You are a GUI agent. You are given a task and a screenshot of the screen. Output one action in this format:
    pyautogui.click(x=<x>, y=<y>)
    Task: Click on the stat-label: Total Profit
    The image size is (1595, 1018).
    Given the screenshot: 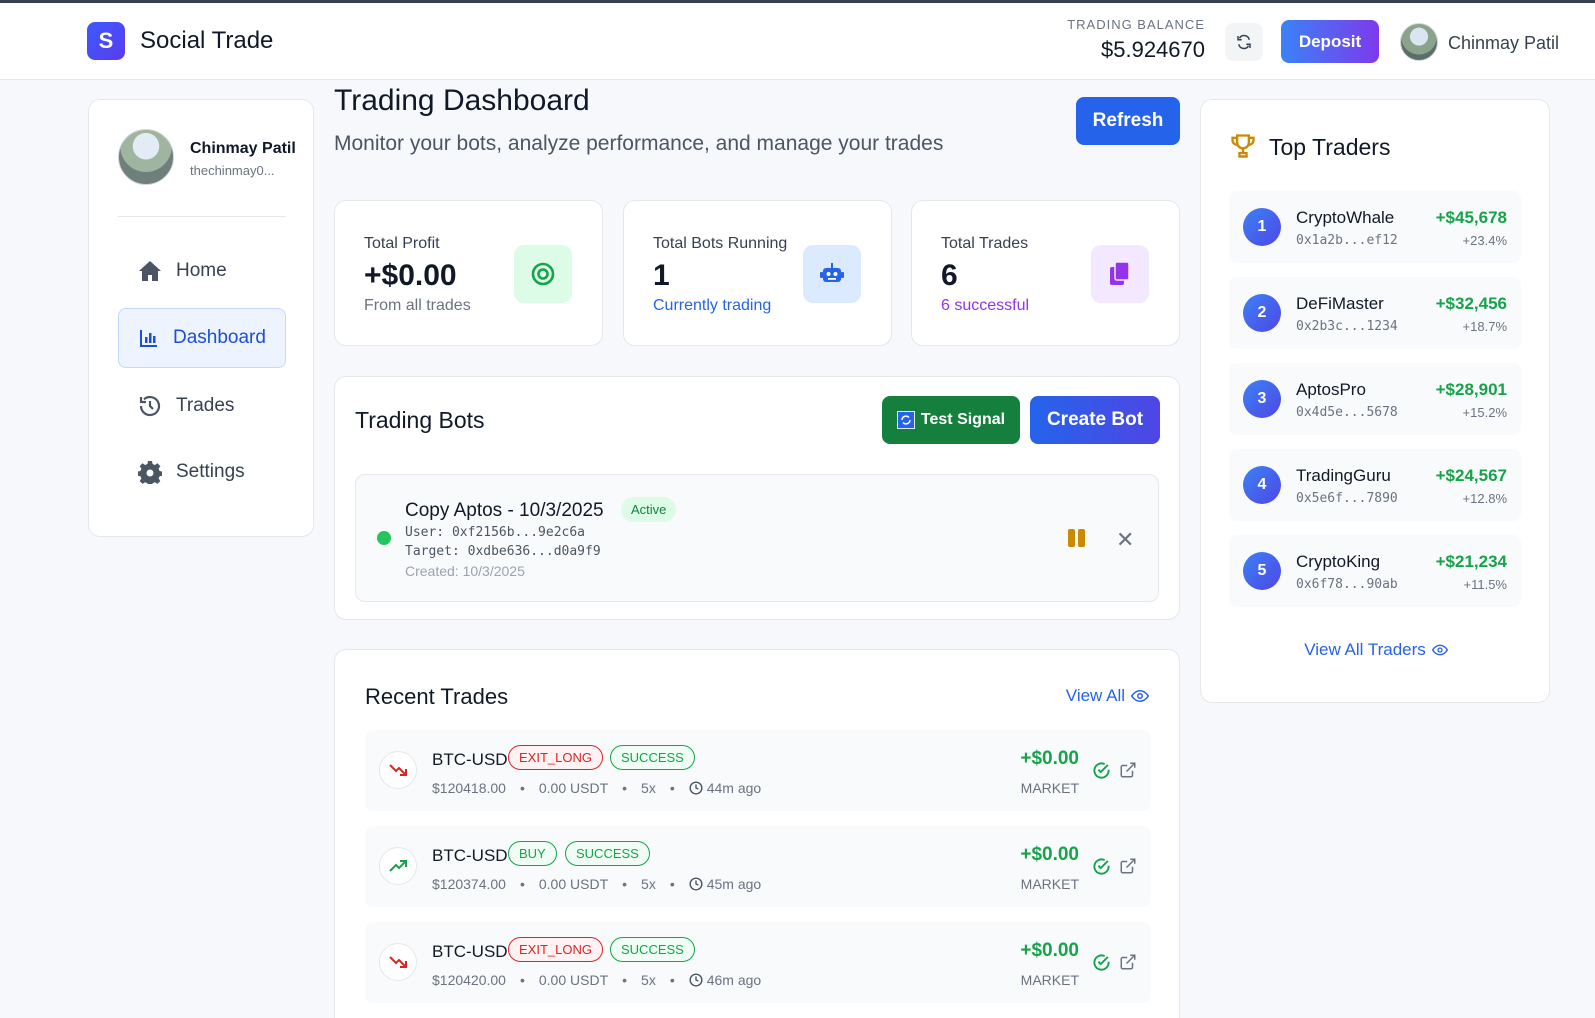 What is the action you would take?
    pyautogui.click(x=402, y=243)
    